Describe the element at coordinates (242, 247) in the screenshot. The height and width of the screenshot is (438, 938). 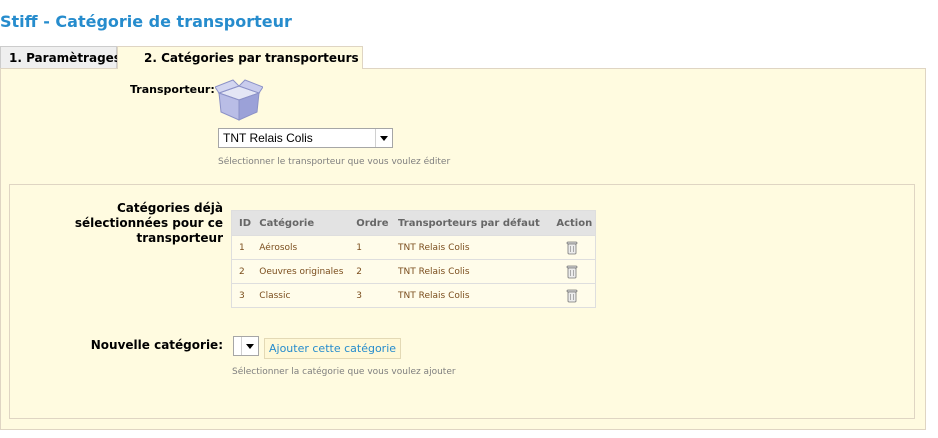
I see `cell-id: 1` at that location.